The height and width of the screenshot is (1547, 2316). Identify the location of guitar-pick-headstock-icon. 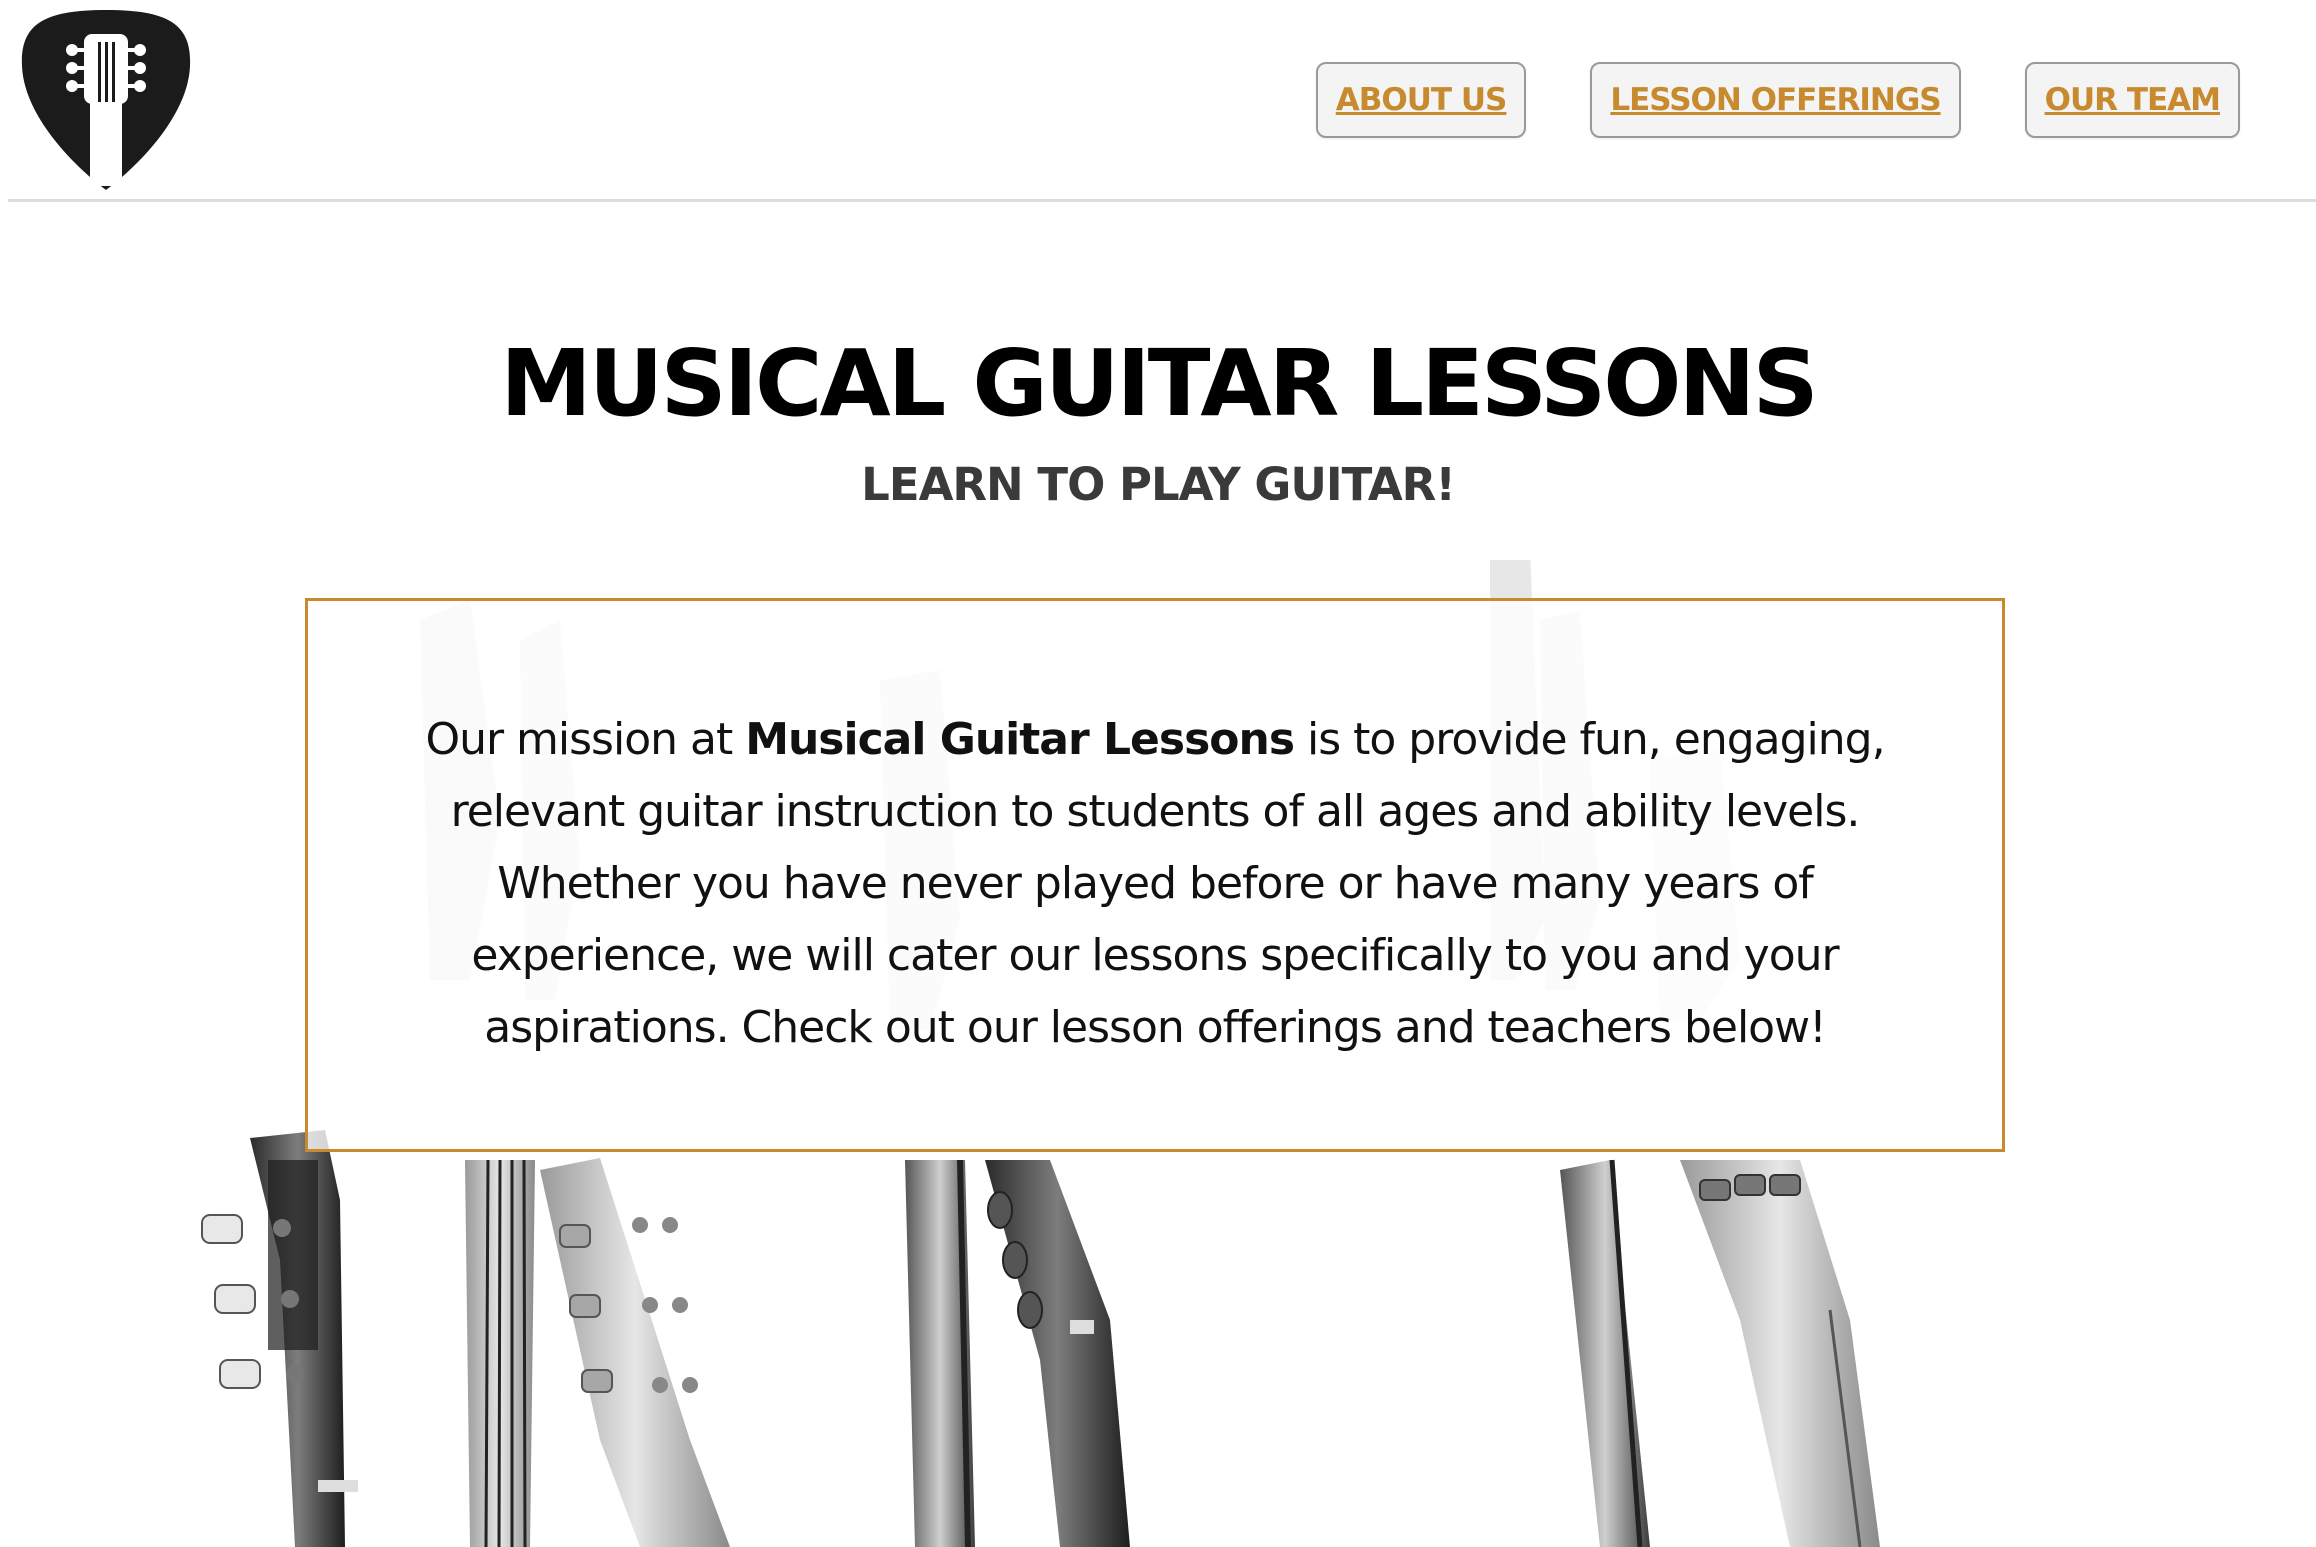
(106, 100).